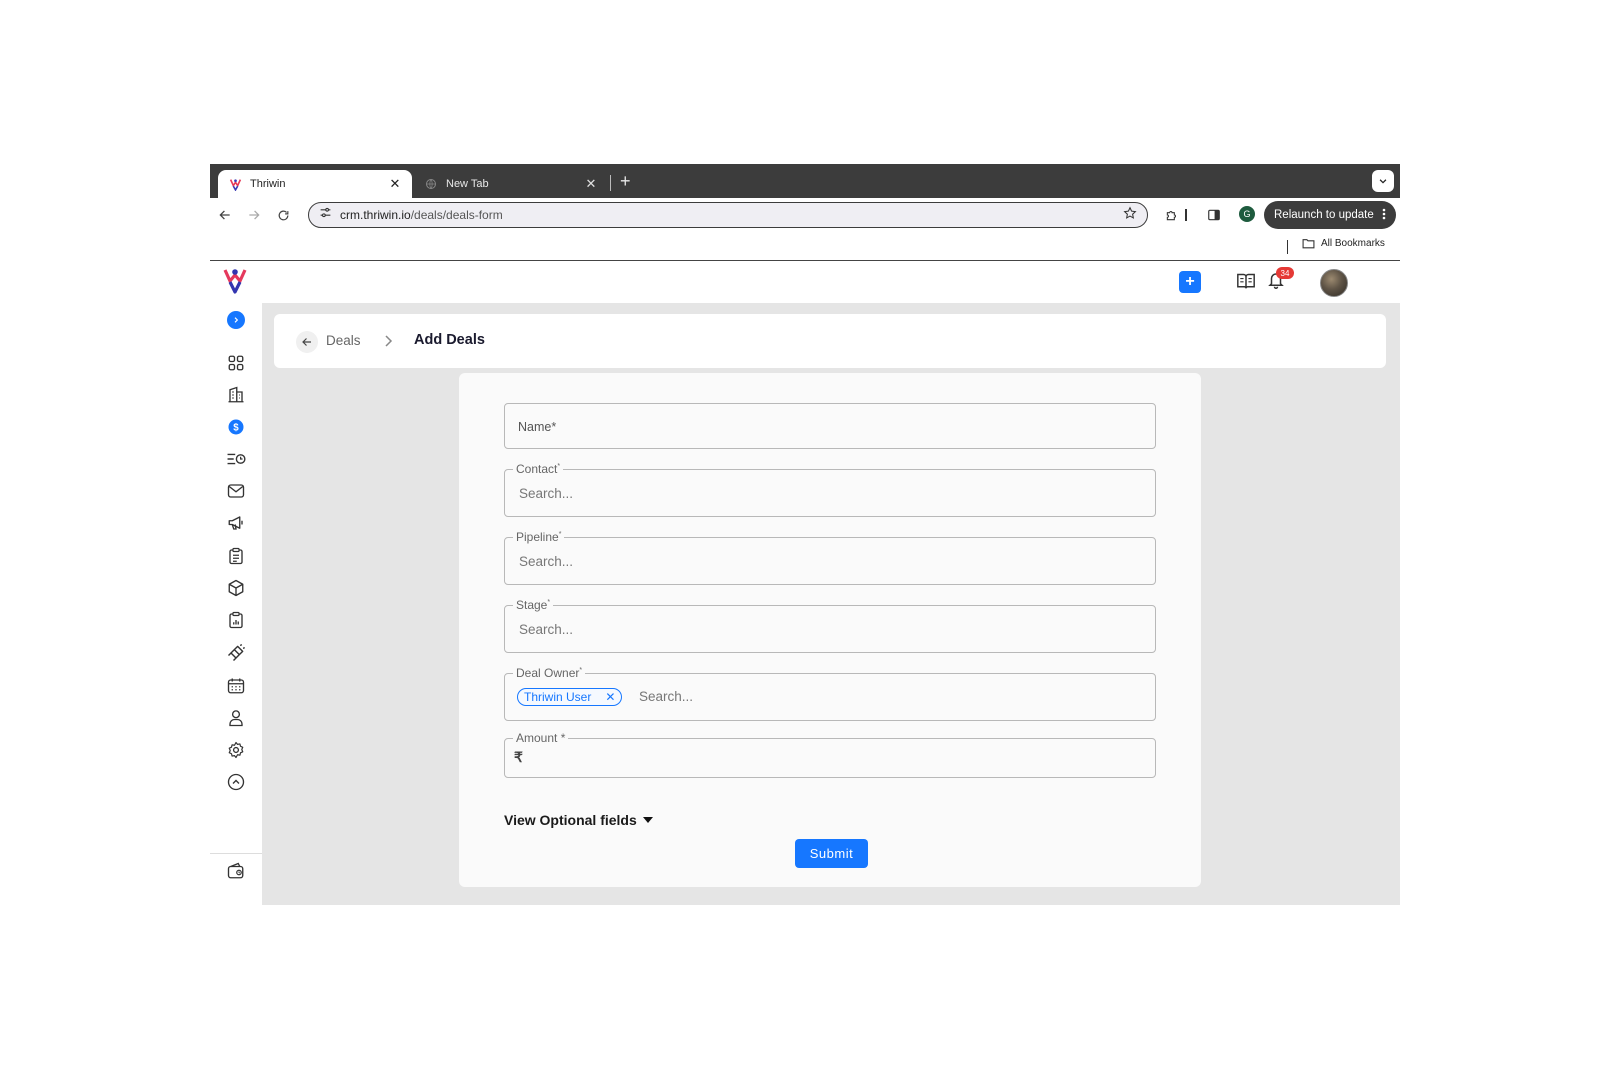 The image size is (1600, 1066). Describe the element at coordinates (731, 215) in the screenshot. I see `url-text: crm.thriwin.io/deals/deals-form` at that location.